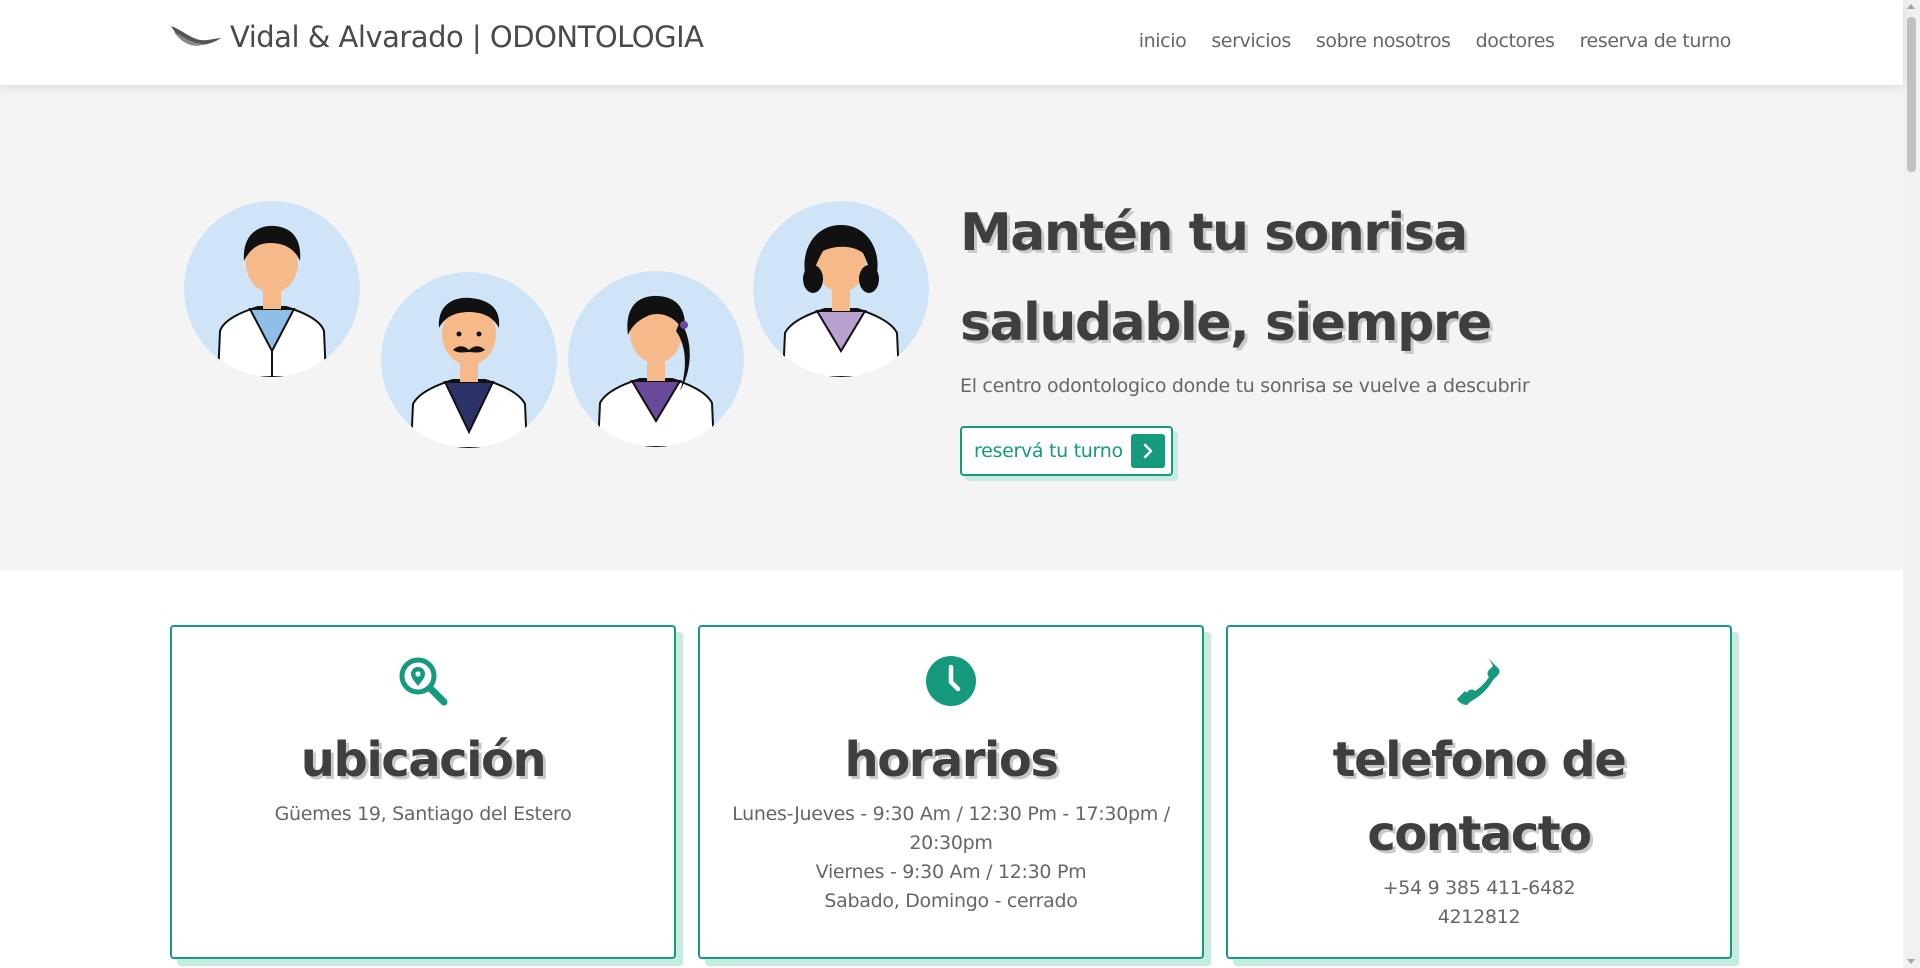  What do you see at coordinates (841, 289) in the screenshot?
I see `doctor-female-avatar` at bounding box center [841, 289].